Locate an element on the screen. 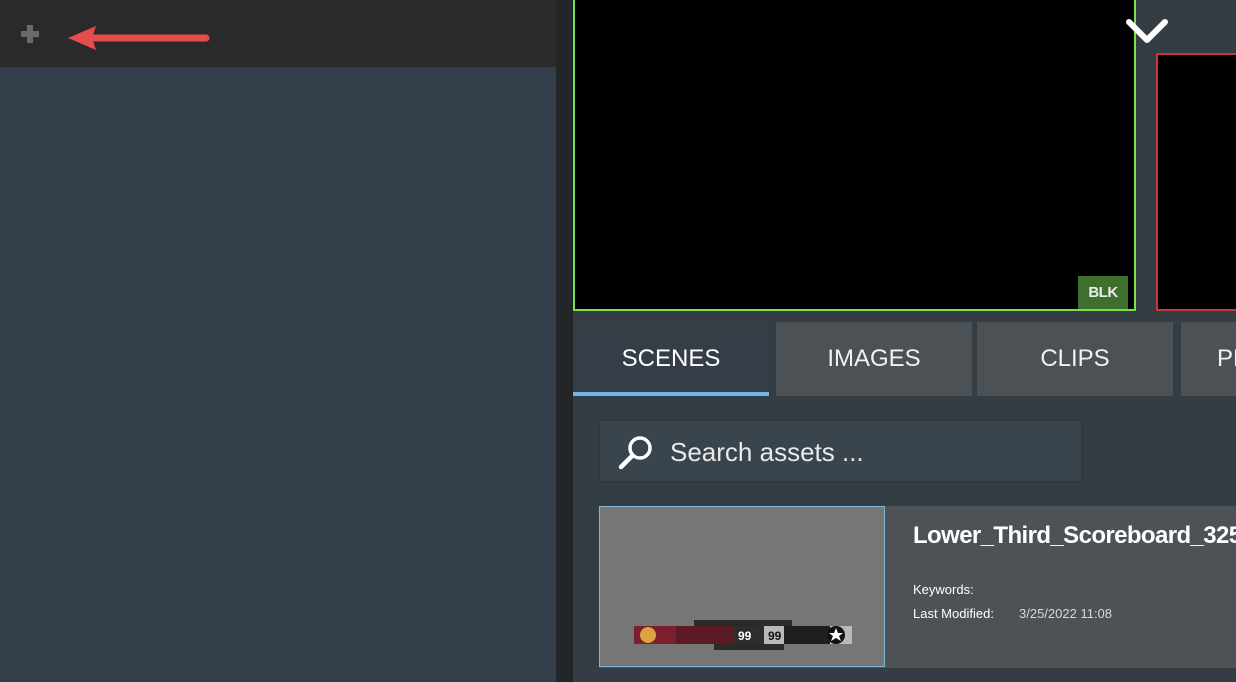 The width and height of the screenshot is (1236, 682). last-modified-label: Last Modified: is located at coordinates (953, 613).